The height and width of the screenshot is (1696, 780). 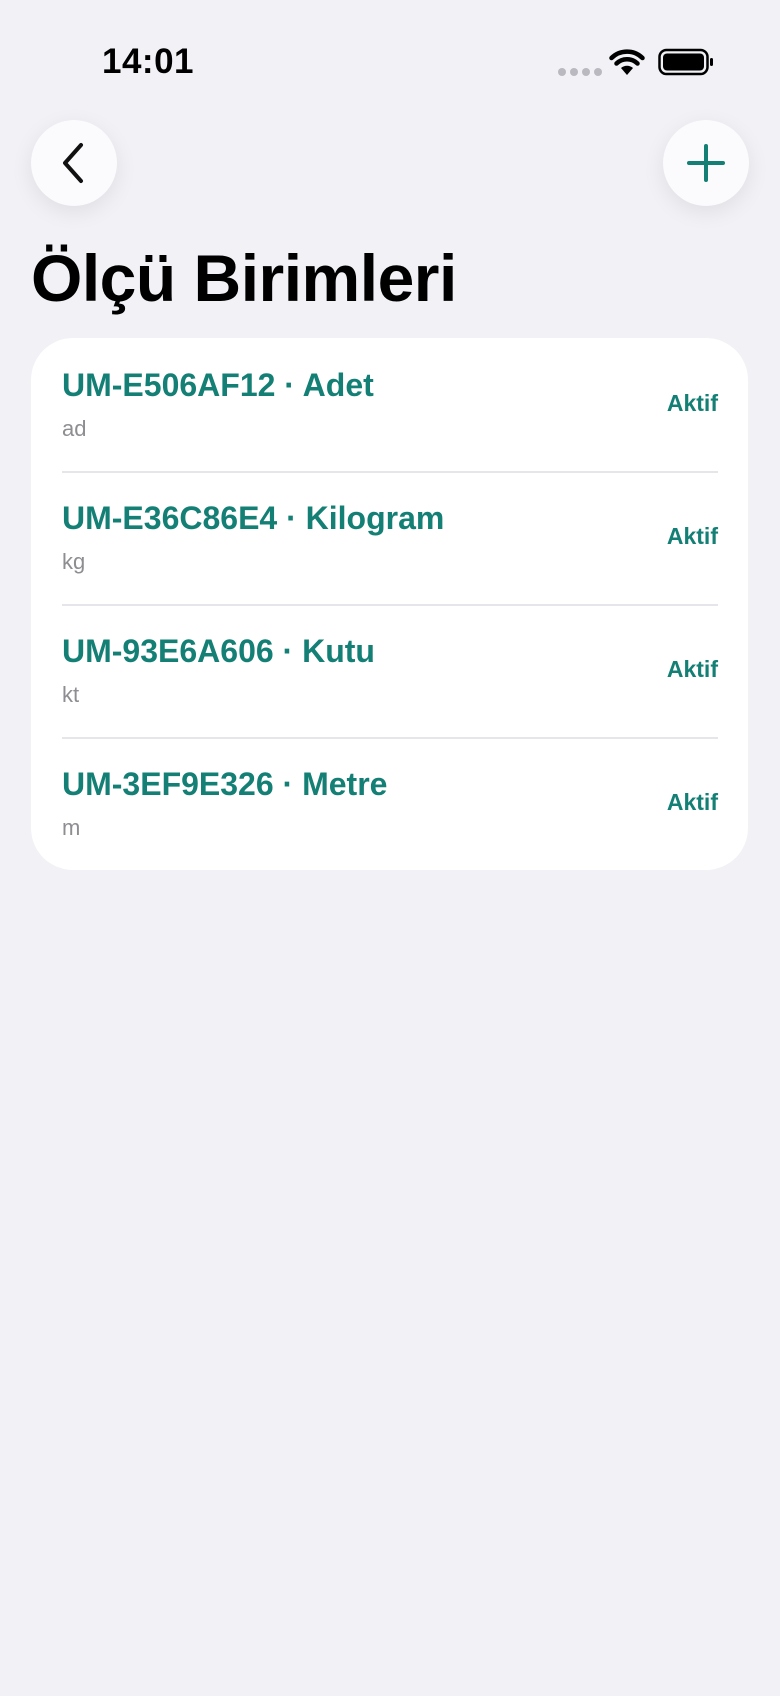 I want to click on list-item: UM-93E6A606 · Kutu kt Aktif, so click(x=389, y=670).